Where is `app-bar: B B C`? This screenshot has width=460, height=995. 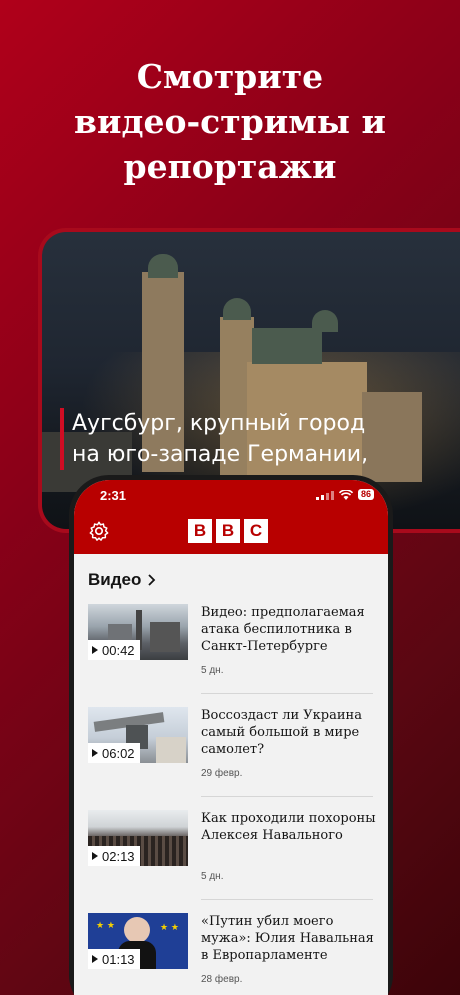 app-bar: B B C is located at coordinates (231, 534).